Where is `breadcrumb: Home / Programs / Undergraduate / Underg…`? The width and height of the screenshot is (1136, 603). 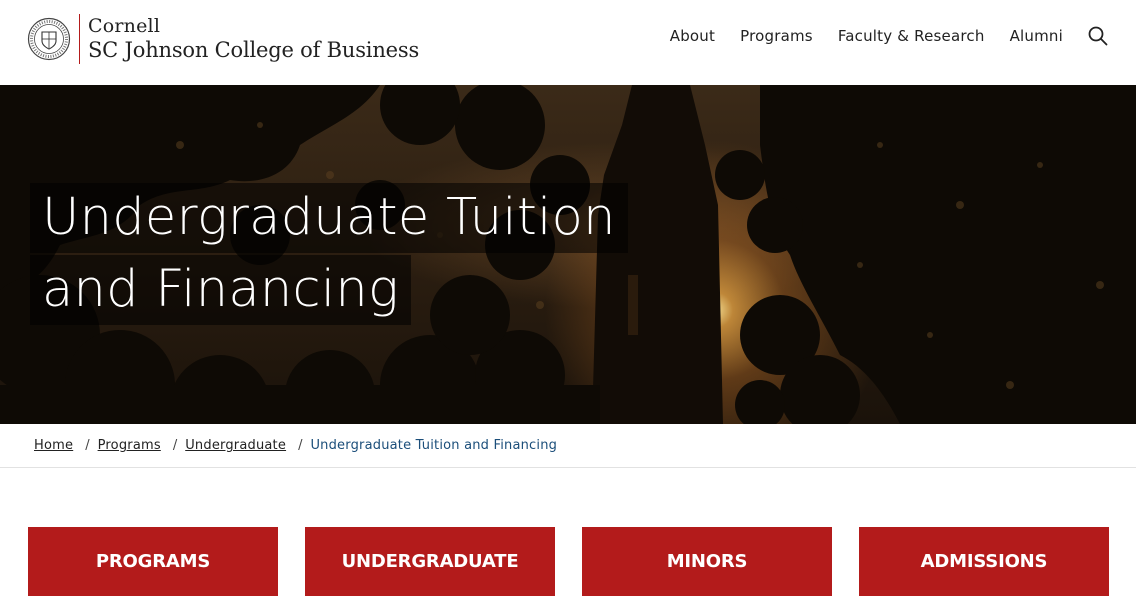 breadcrumb: Home / Programs / Undergraduate / Underg… is located at coordinates (568, 446).